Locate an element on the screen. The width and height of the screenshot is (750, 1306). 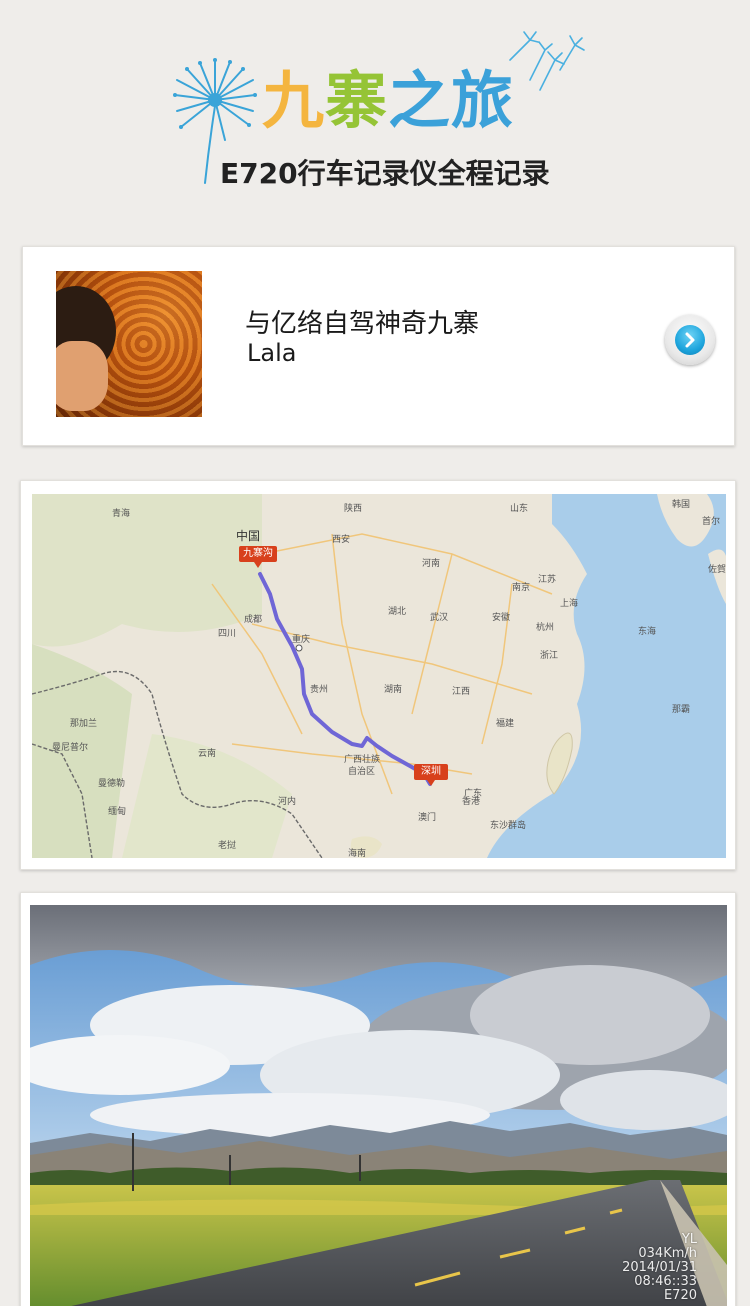
page-title: 九寨之旅 is located at coordinates (388, 101).